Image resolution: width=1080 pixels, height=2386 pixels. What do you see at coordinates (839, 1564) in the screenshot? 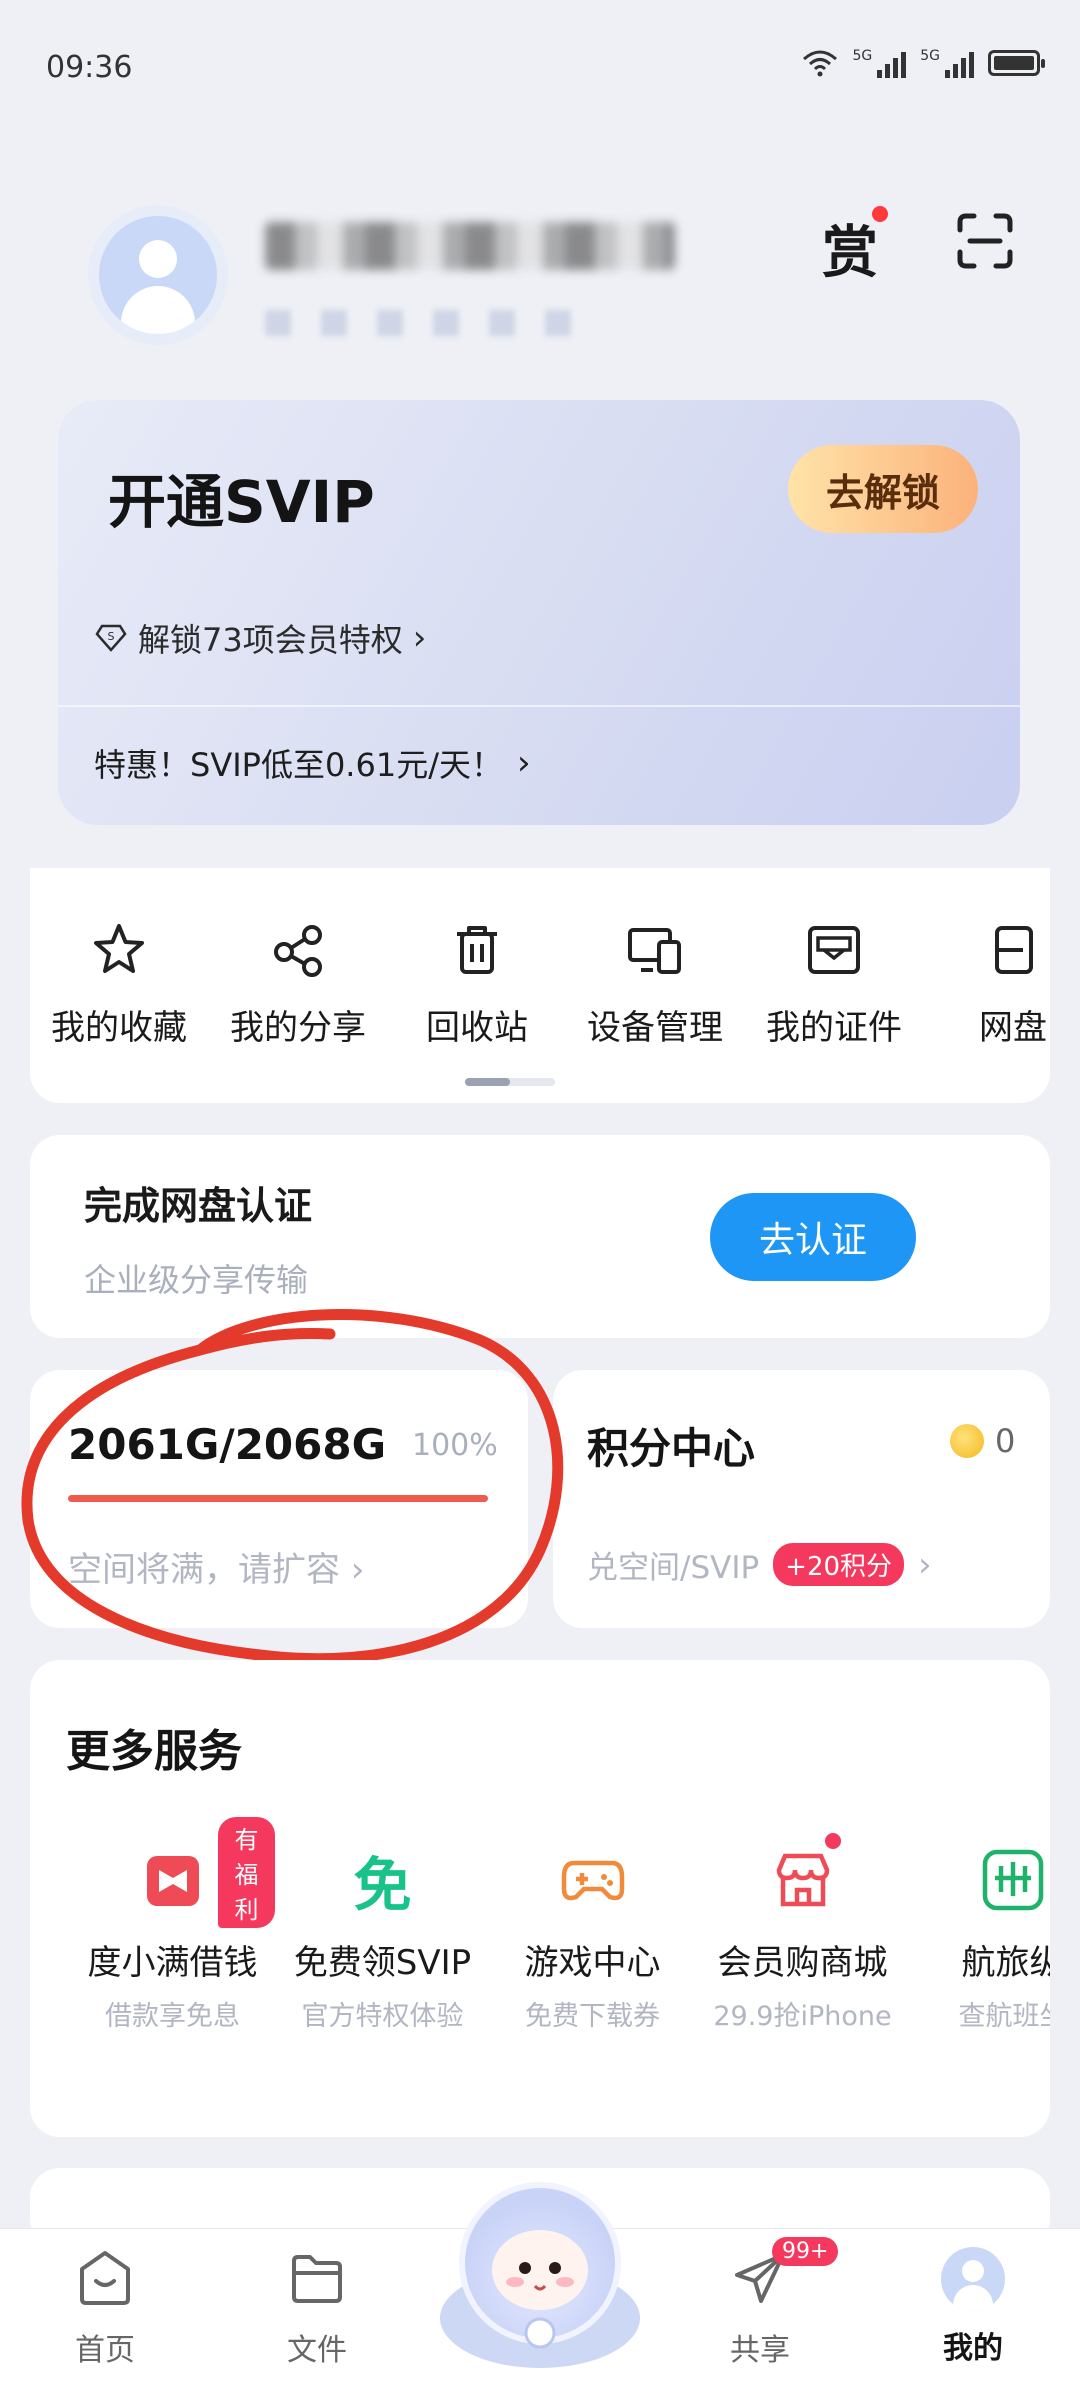
I see `points-badge: +20积分` at bounding box center [839, 1564].